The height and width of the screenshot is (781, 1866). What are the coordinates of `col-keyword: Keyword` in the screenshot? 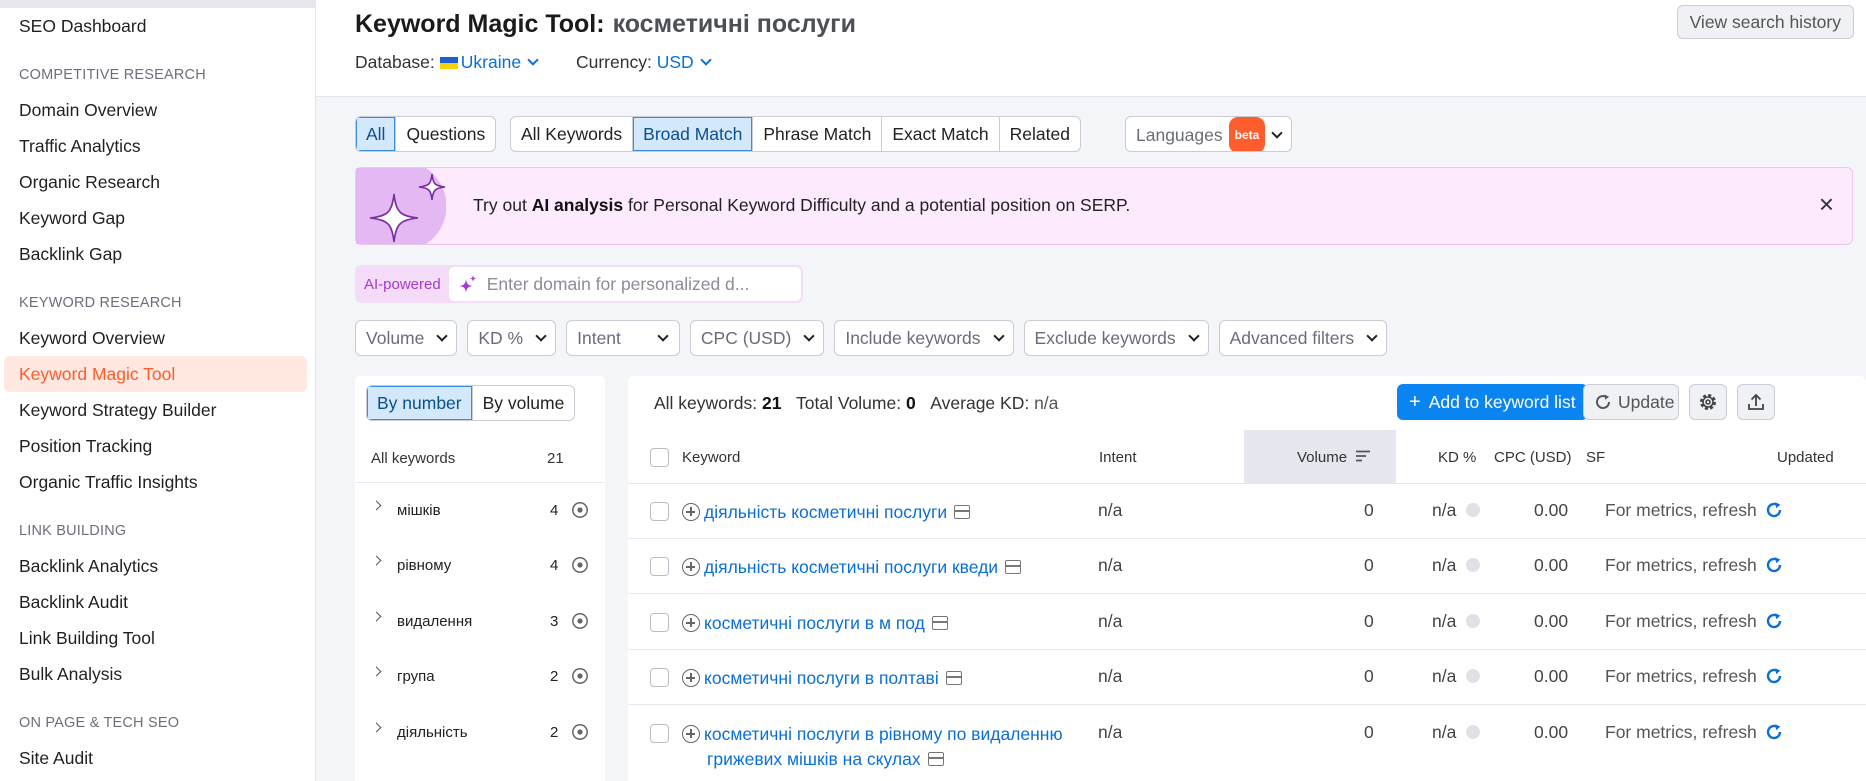 It's located at (711, 457).